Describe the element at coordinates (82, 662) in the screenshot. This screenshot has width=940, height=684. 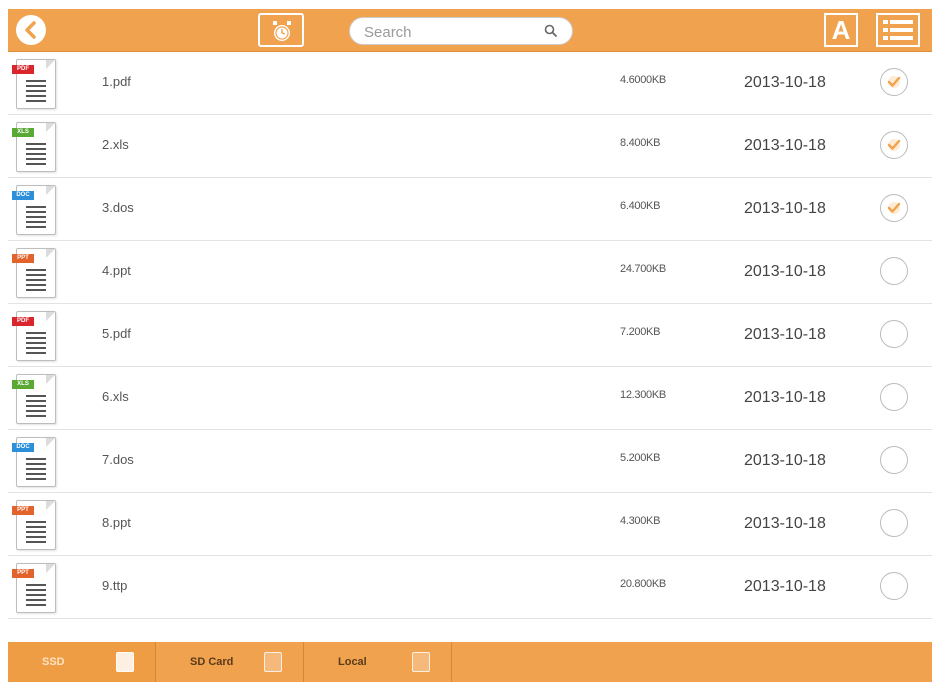
I see `tab-ssd: SSD` at that location.